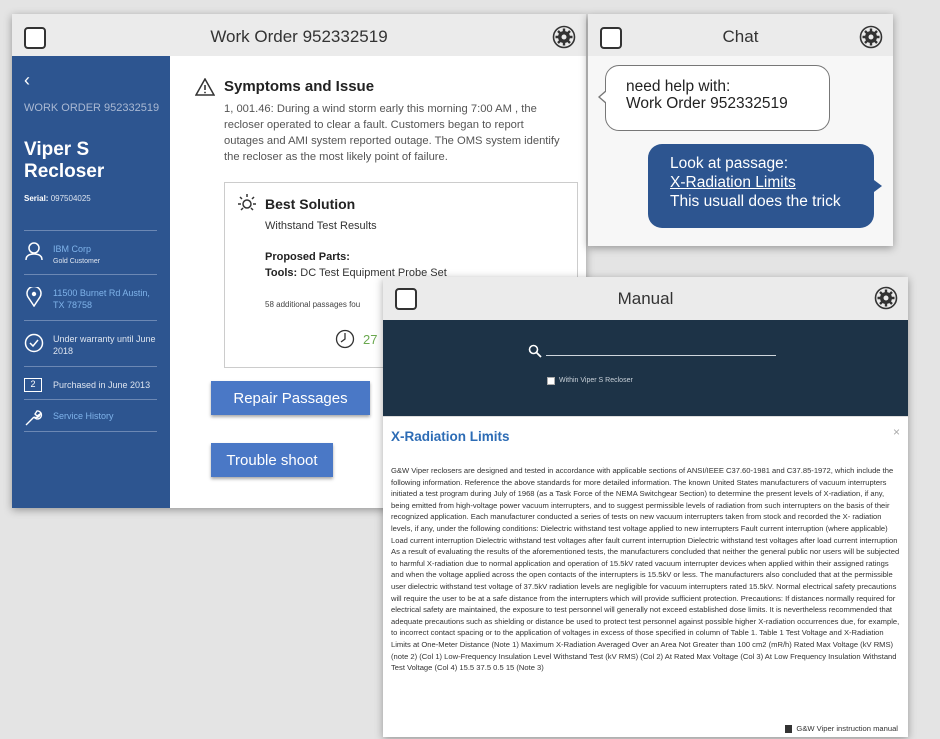 The height and width of the screenshot is (739, 940). What do you see at coordinates (847, 728) in the screenshot?
I see `article-source: G&W Viper instruction manual` at bounding box center [847, 728].